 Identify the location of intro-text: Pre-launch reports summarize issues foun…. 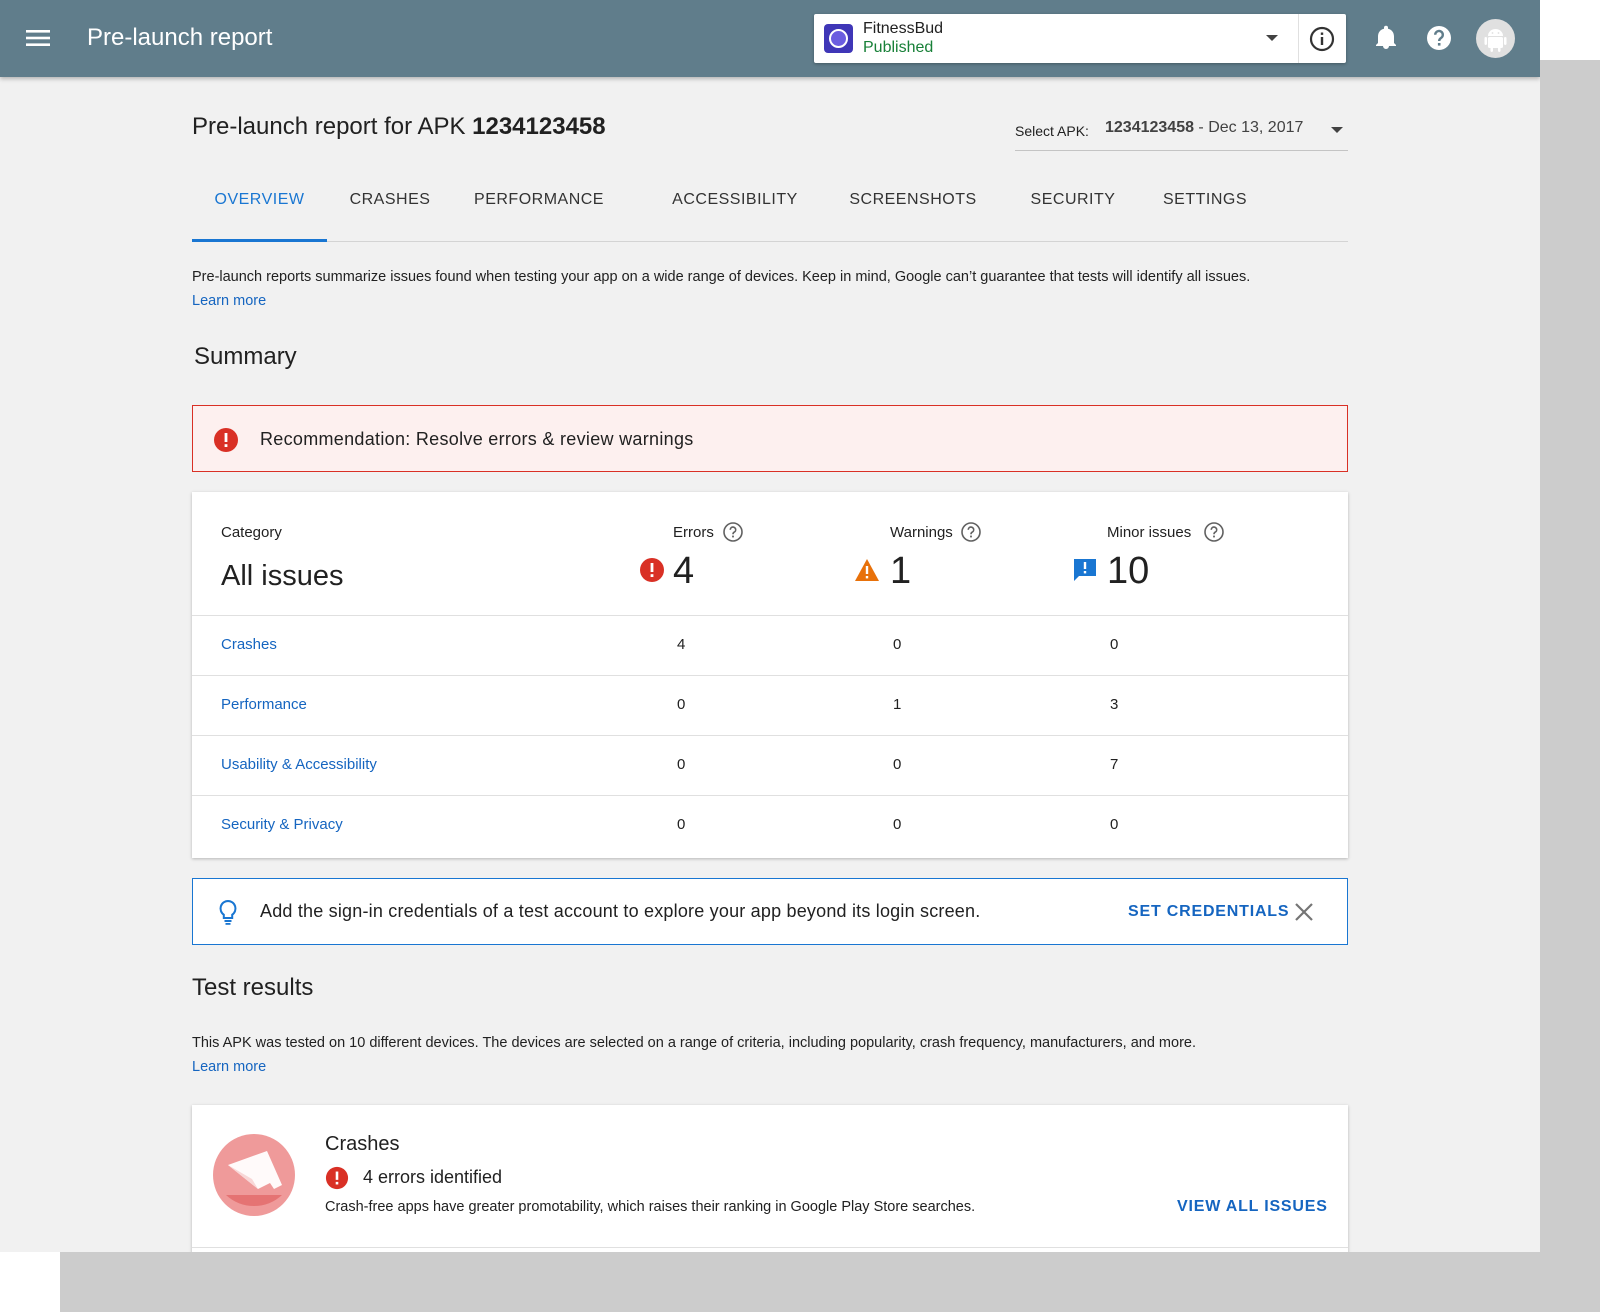
(721, 289).